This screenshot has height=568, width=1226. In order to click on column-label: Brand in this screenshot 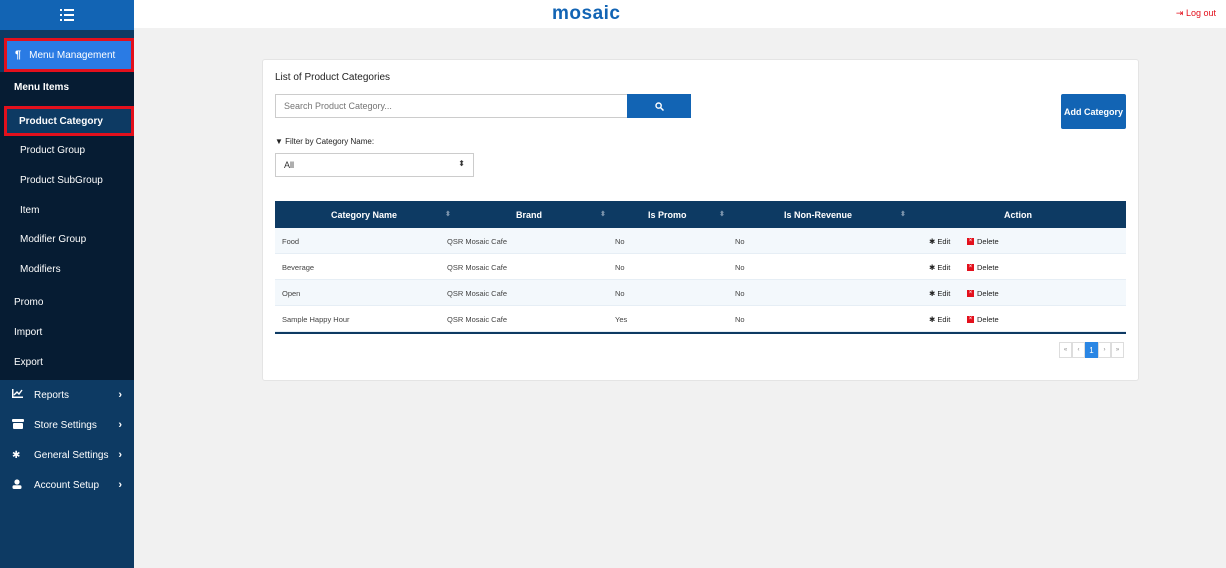, I will do `click(529, 215)`.